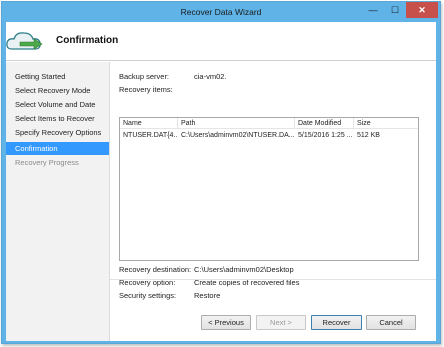 This screenshot has width=444, height=347. Describe the element at coordinates (273, 279) in the screenshot. I see `footer-divider` at that location.